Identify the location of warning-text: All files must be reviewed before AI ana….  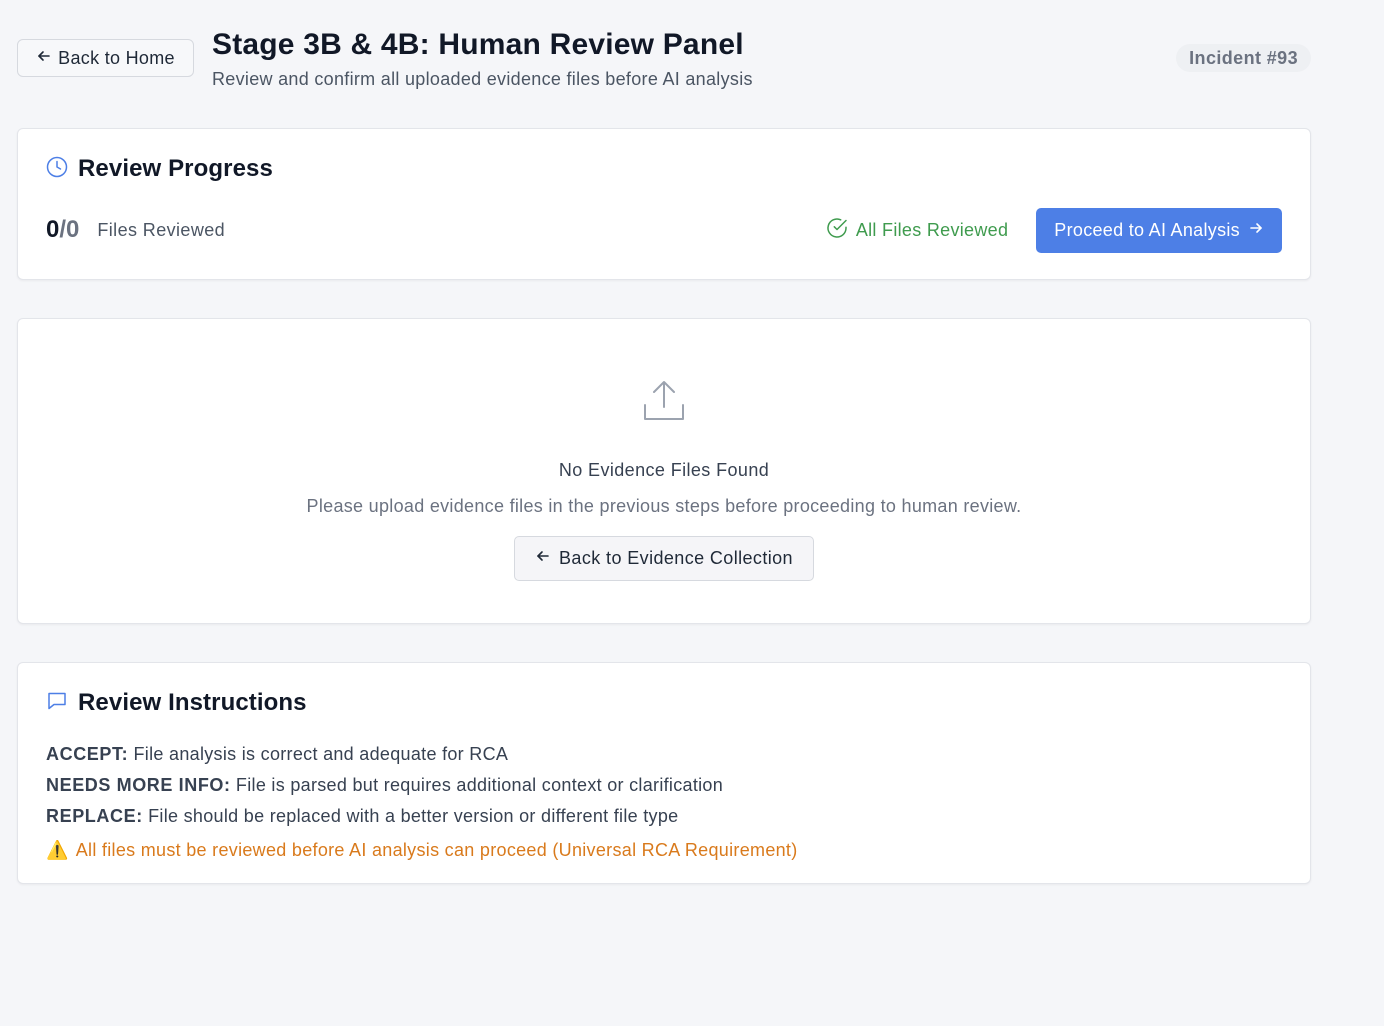
(436, 849).